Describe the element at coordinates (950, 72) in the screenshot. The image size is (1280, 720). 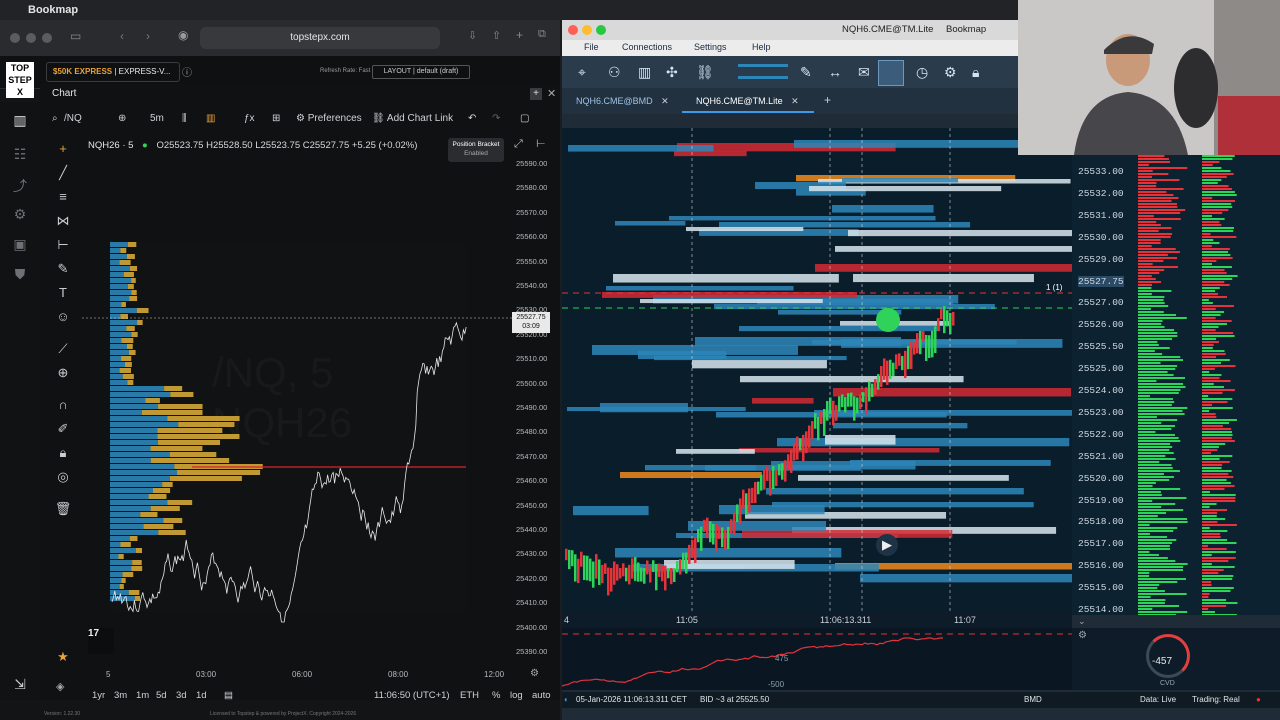
I see `indicator-icon: ⚙` at that location.